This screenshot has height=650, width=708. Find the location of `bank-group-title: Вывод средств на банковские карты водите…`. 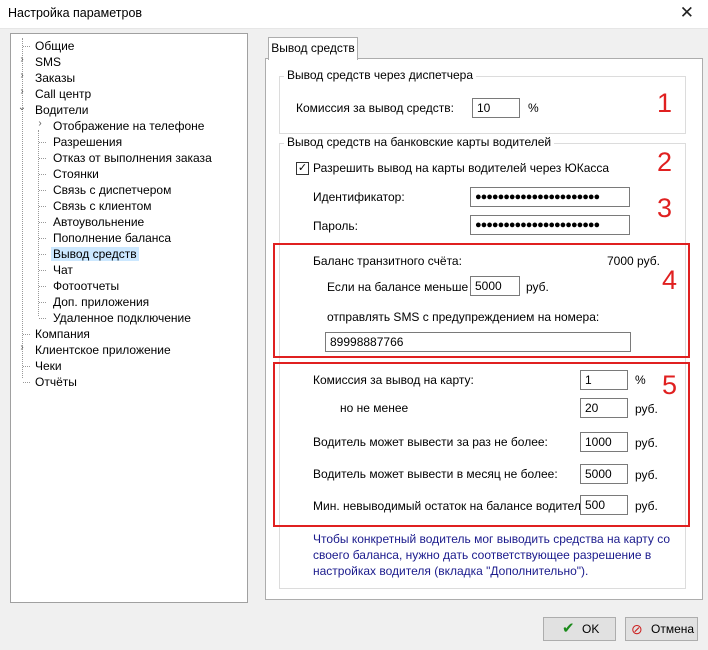

bank-group-title: Вывод средств на банковские карты водите… is located at coordinates (419, 142).